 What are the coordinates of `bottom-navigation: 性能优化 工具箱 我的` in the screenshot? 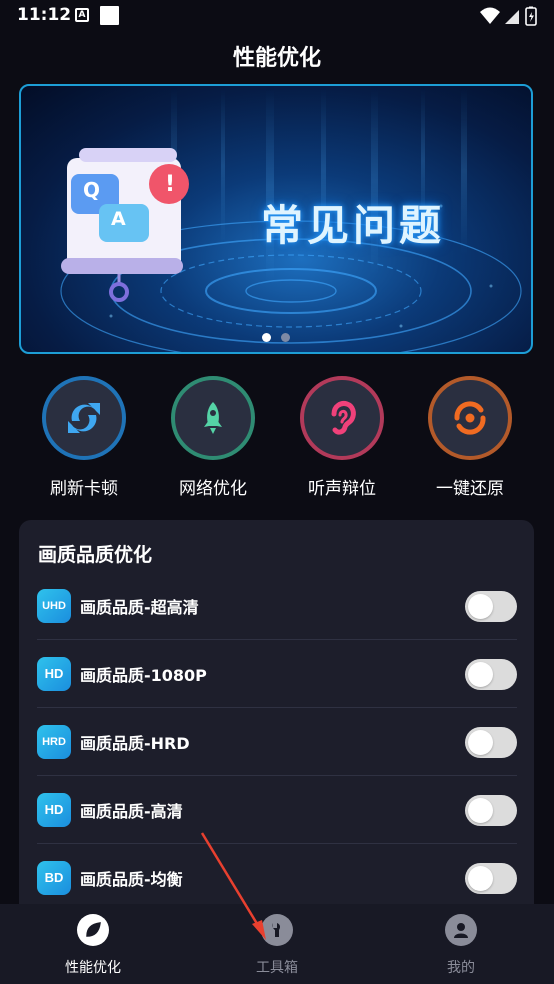 It's located at (277, 944).